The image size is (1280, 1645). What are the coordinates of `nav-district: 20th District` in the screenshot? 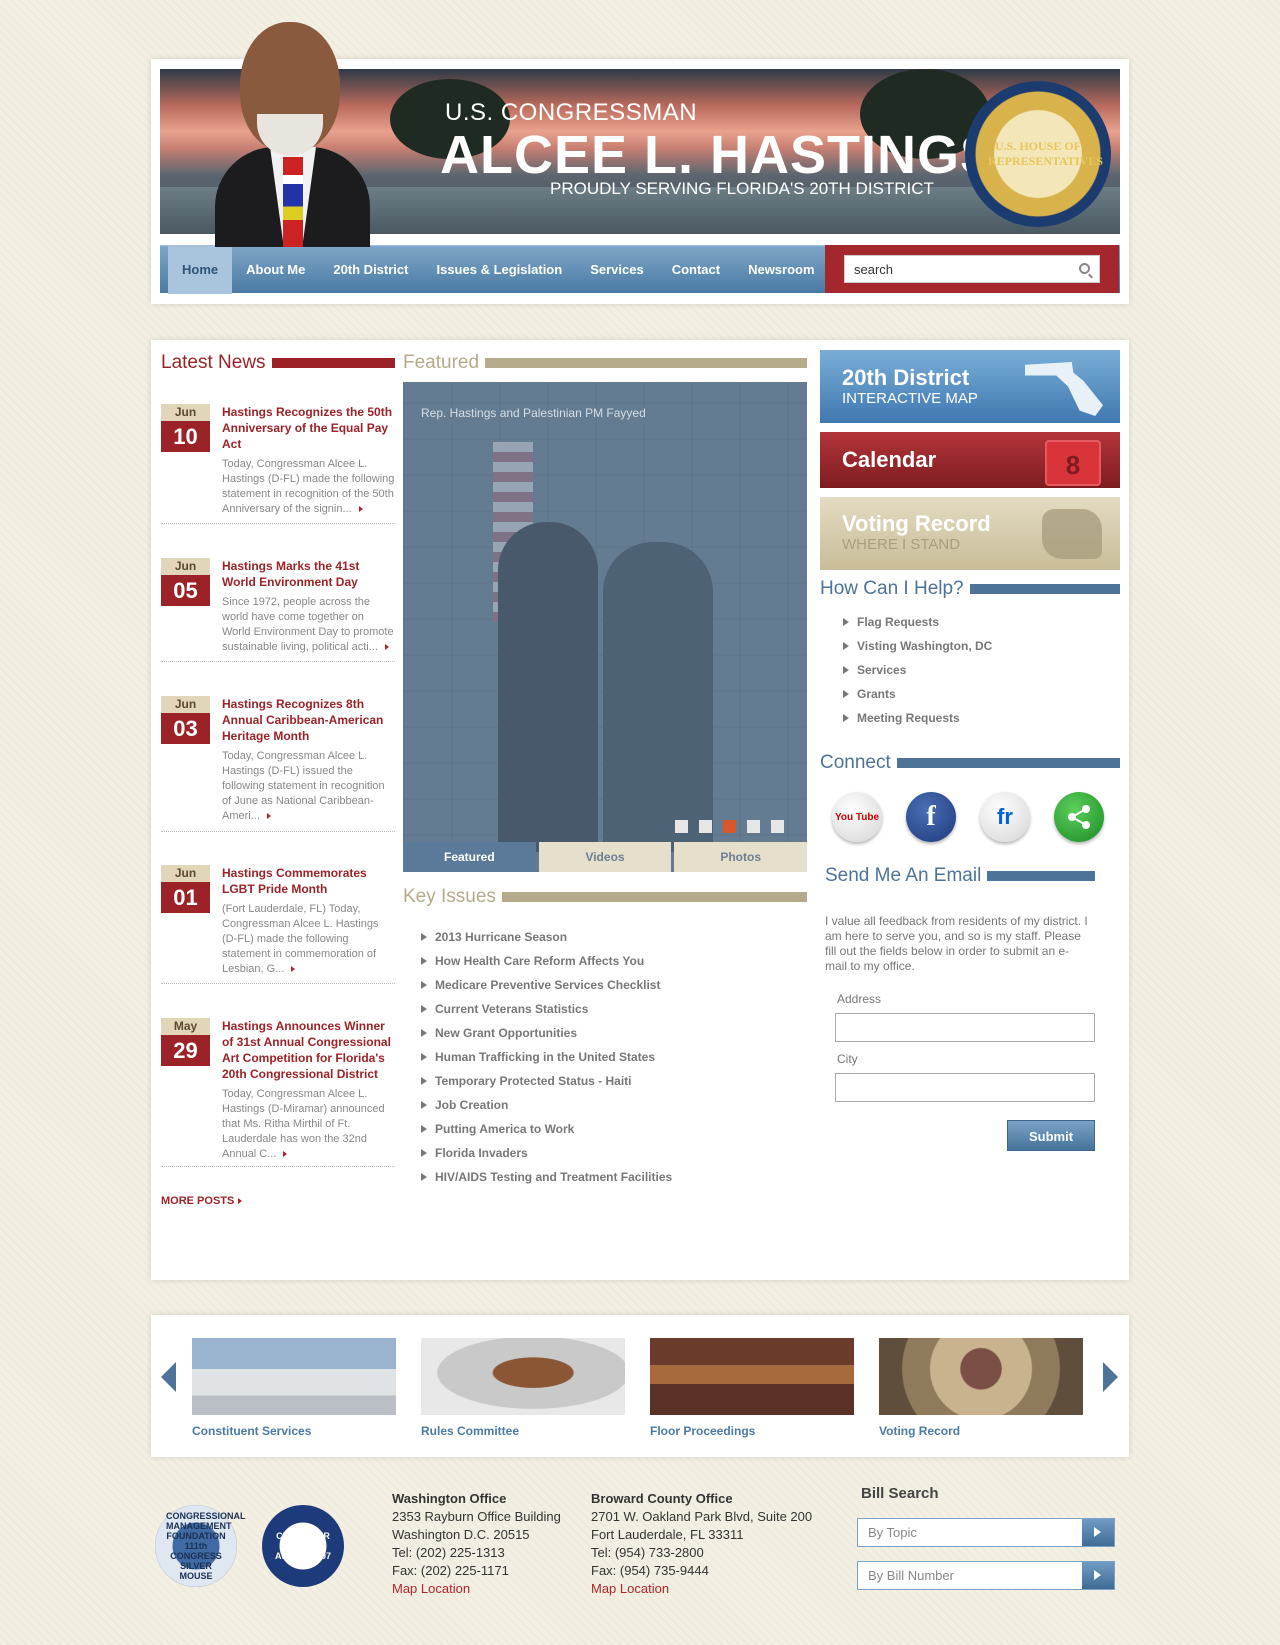 It's located at (370, 270).